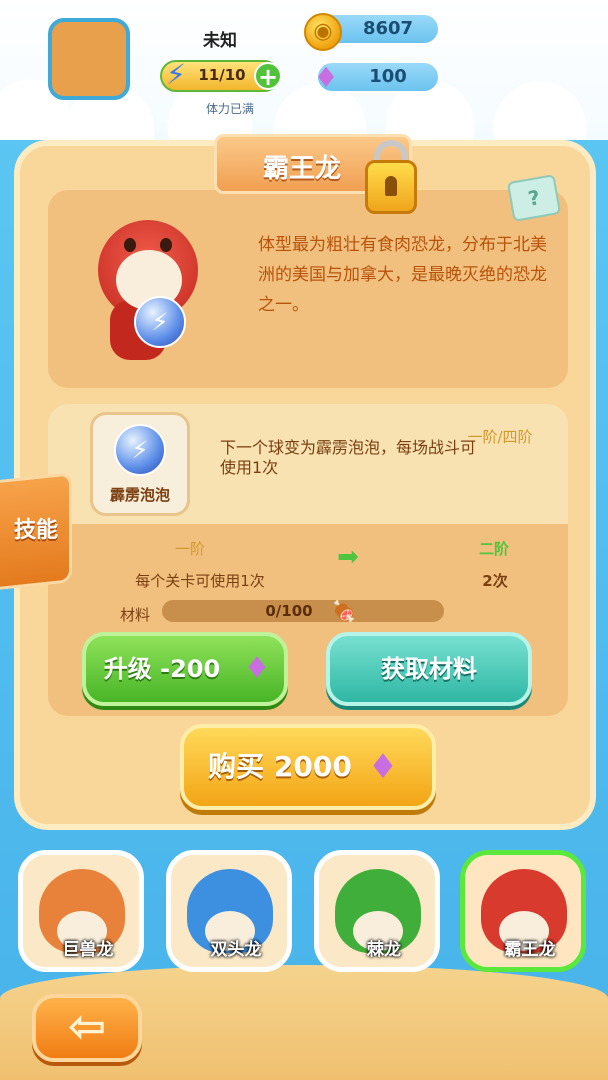 This screenshot has height=1080, width=608. What do you see at coordinates (388, 28) in the screenshot?
I see `coin-value: 8607` at bounding box center [388, 28].